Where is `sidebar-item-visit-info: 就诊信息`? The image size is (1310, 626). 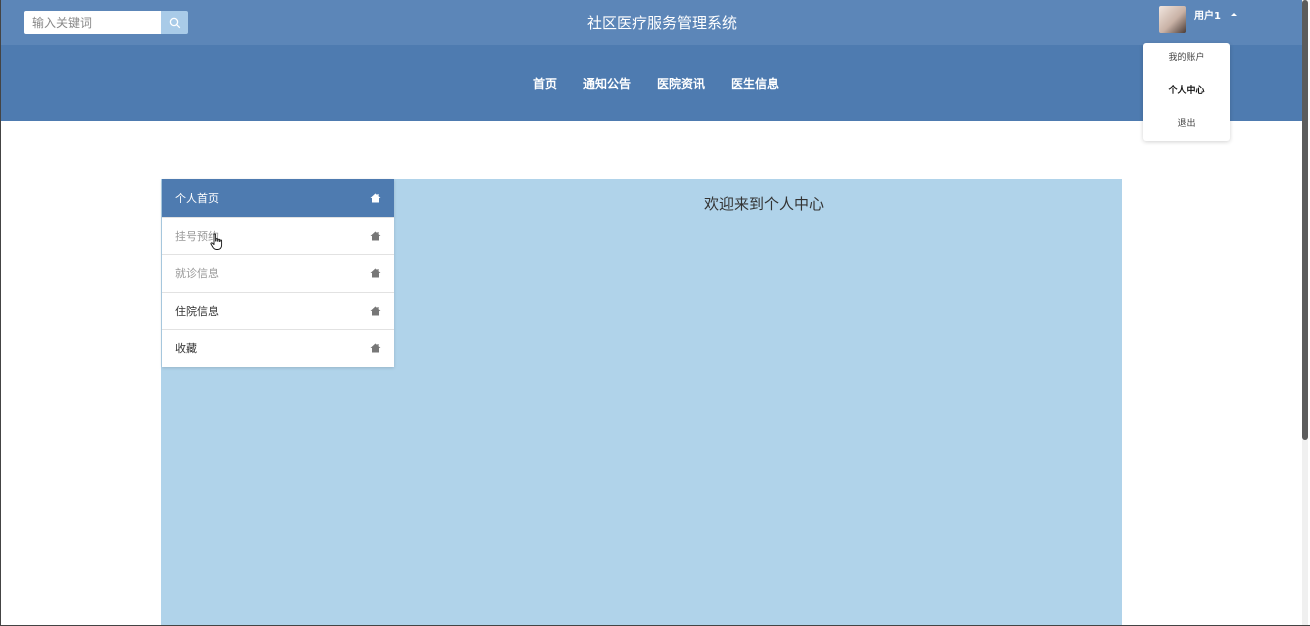 sidebar-item-visit-info: 就诊信息 is located at coordinates (278, 273).